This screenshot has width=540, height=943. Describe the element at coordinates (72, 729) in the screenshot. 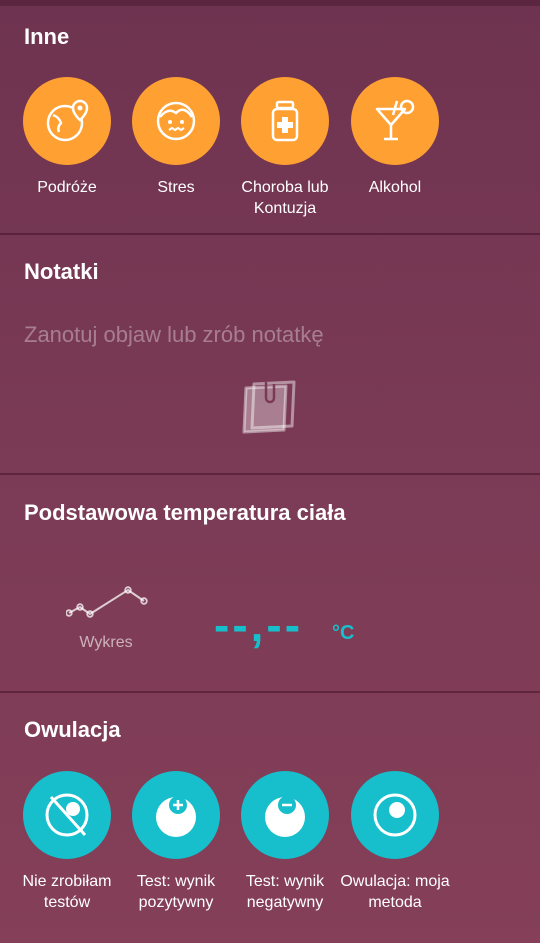

I see `section-title-ovulation: Owulacja` at that location.